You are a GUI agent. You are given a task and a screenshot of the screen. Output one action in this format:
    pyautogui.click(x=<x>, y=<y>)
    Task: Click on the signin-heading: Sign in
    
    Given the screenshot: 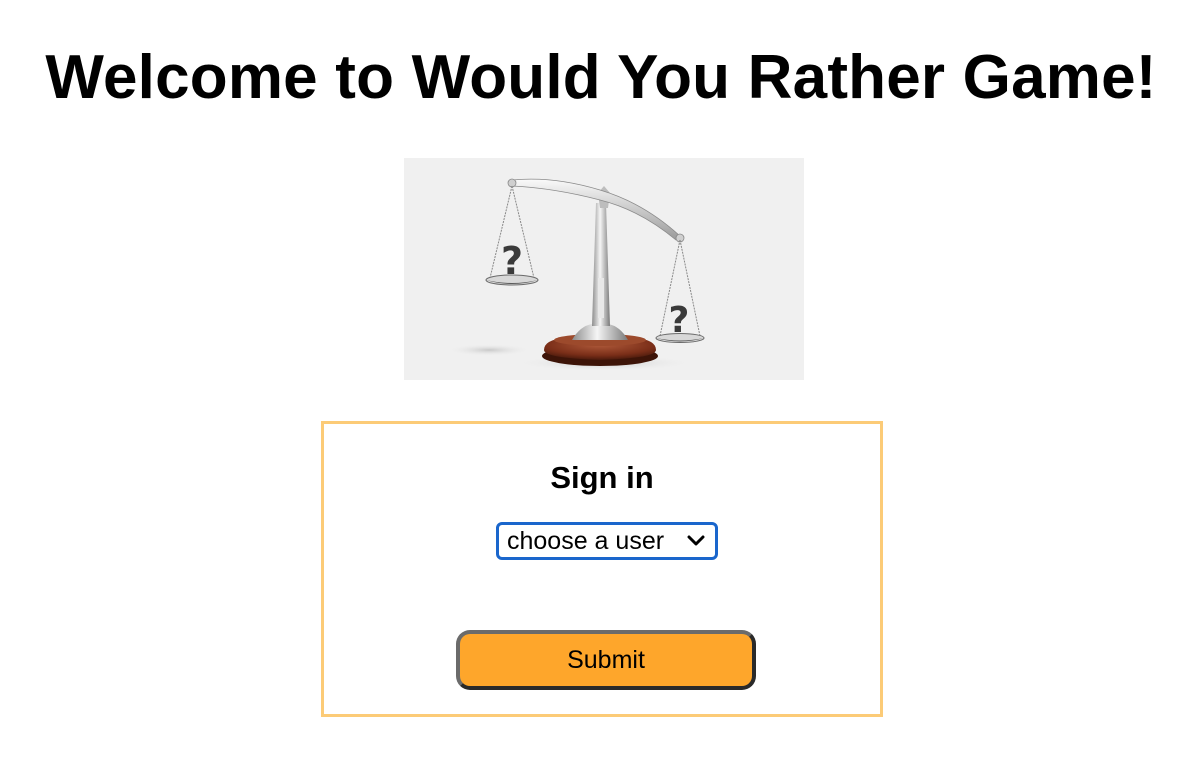 What is the action you would take?
    pyautogui.click(x=602, y=477)
    